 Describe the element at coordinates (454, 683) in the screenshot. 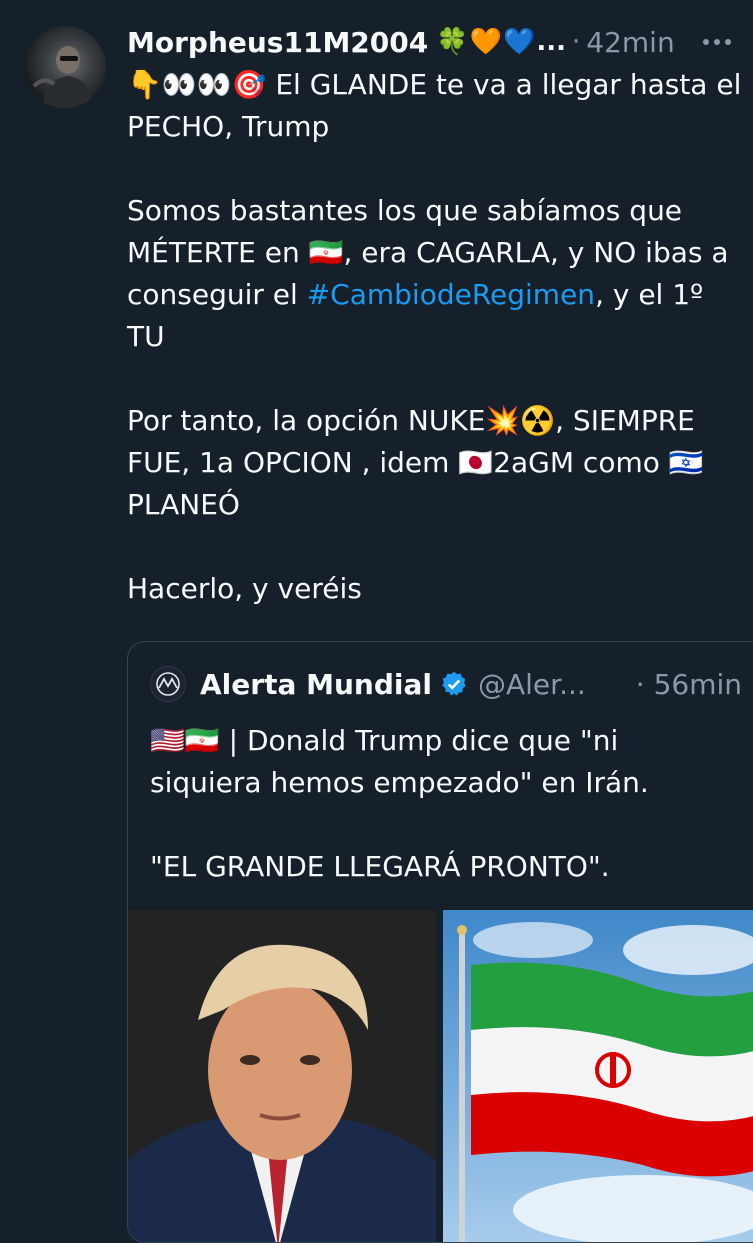

I see `verified-badge-icon` at that location.